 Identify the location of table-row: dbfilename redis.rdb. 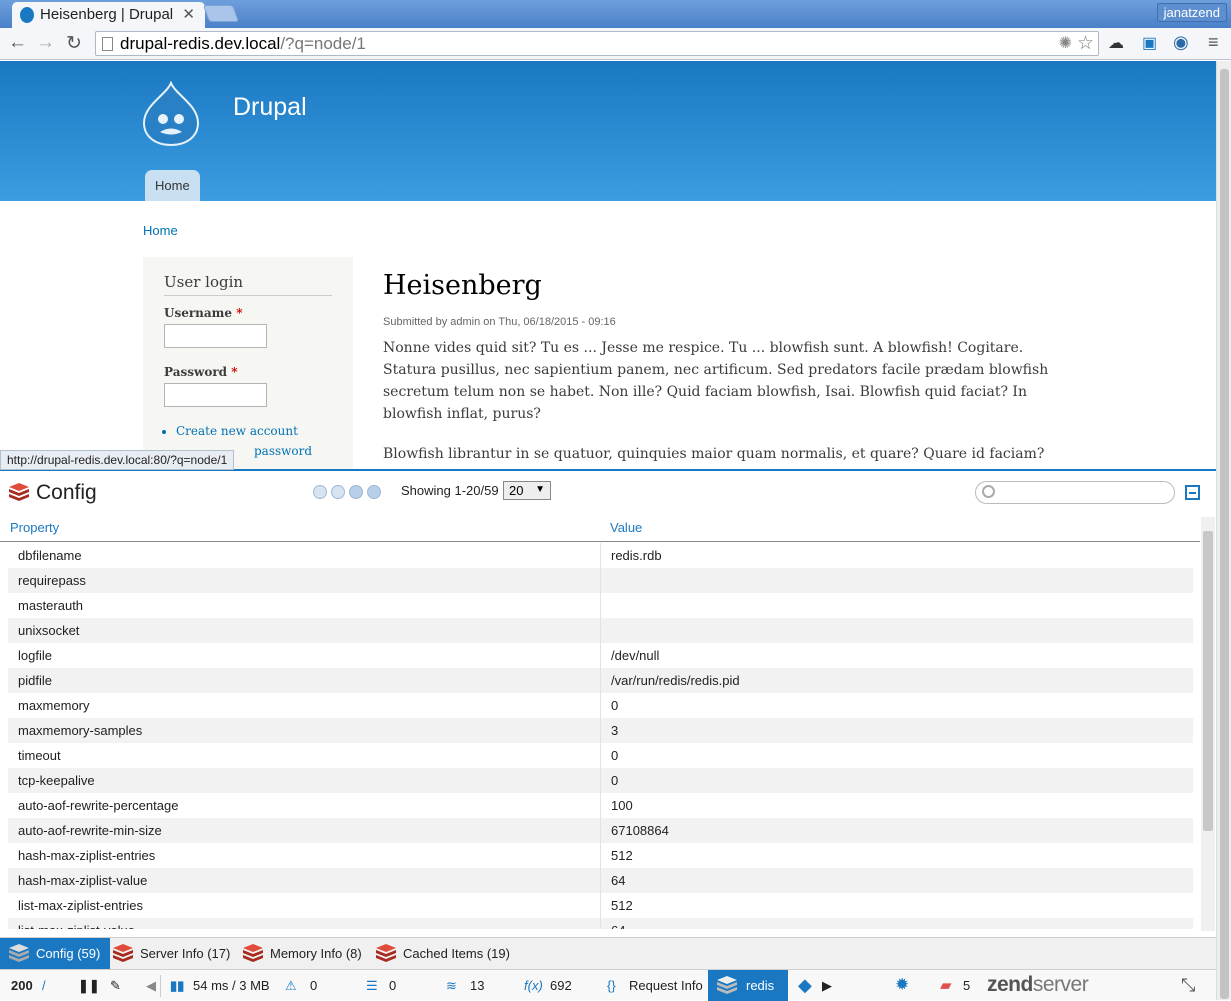
(600, 555).